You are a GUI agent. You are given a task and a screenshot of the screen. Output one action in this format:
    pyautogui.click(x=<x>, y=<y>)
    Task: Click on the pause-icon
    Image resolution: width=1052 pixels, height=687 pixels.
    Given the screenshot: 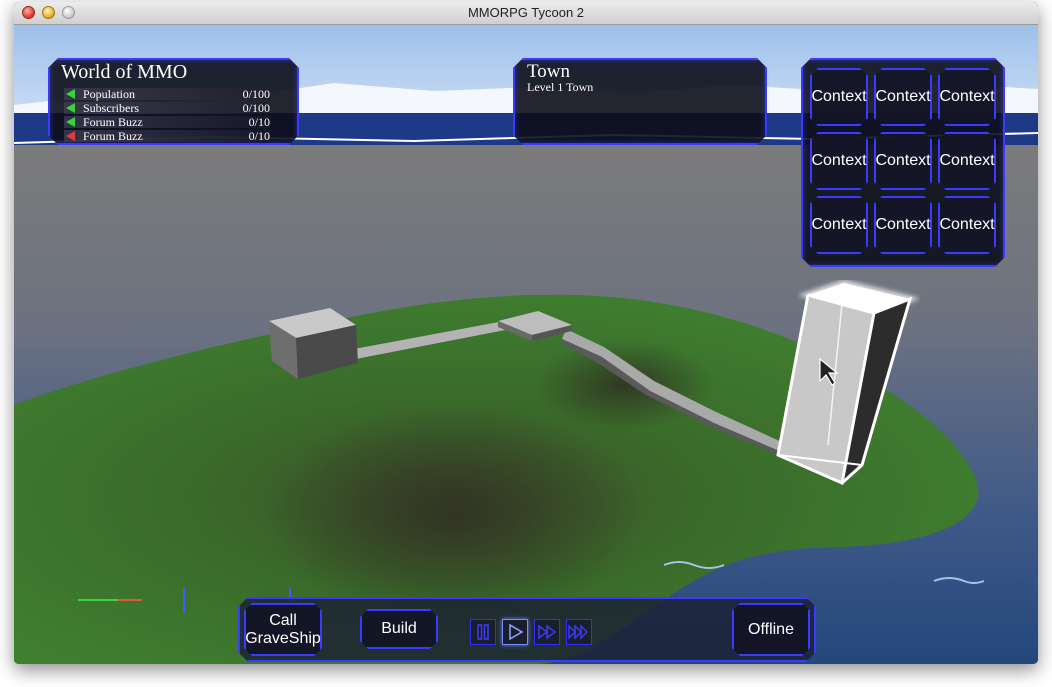 What is the action you would take?
    pyautogui.click(x=483, y=632)
    